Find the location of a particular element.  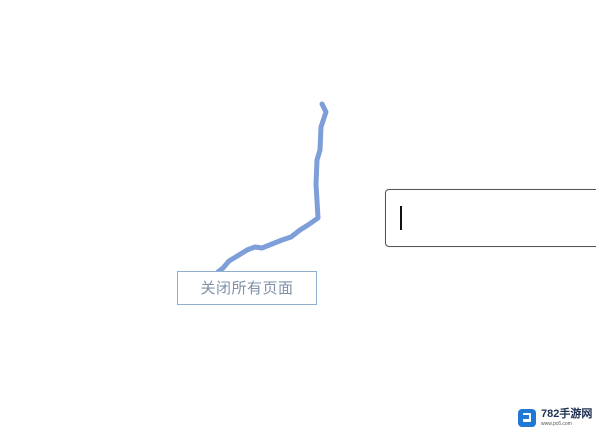

watermark: 782手游网 www.pc6.com is located at coordinates (555, 418).